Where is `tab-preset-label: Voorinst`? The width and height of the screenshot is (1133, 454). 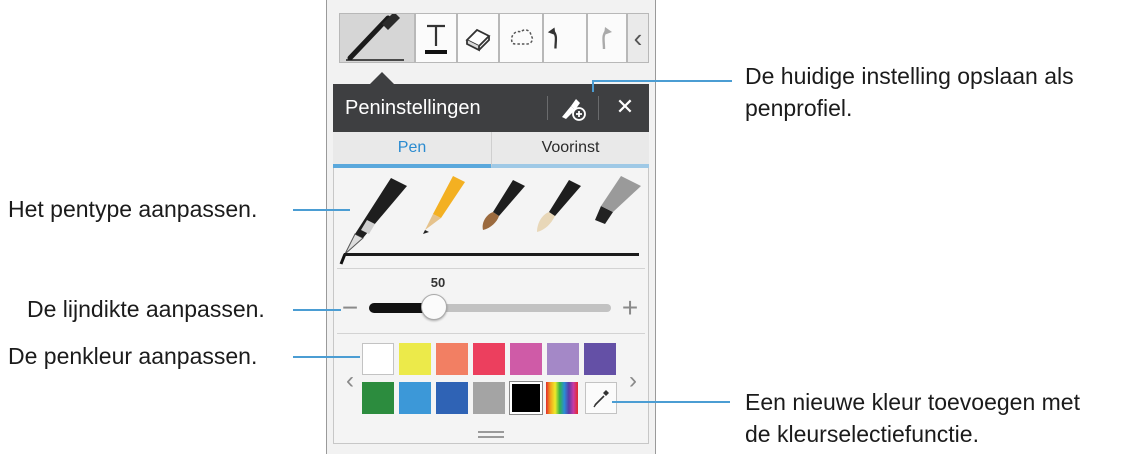 tab-preset-label: Voorinst is located at coordinates (570, 147).